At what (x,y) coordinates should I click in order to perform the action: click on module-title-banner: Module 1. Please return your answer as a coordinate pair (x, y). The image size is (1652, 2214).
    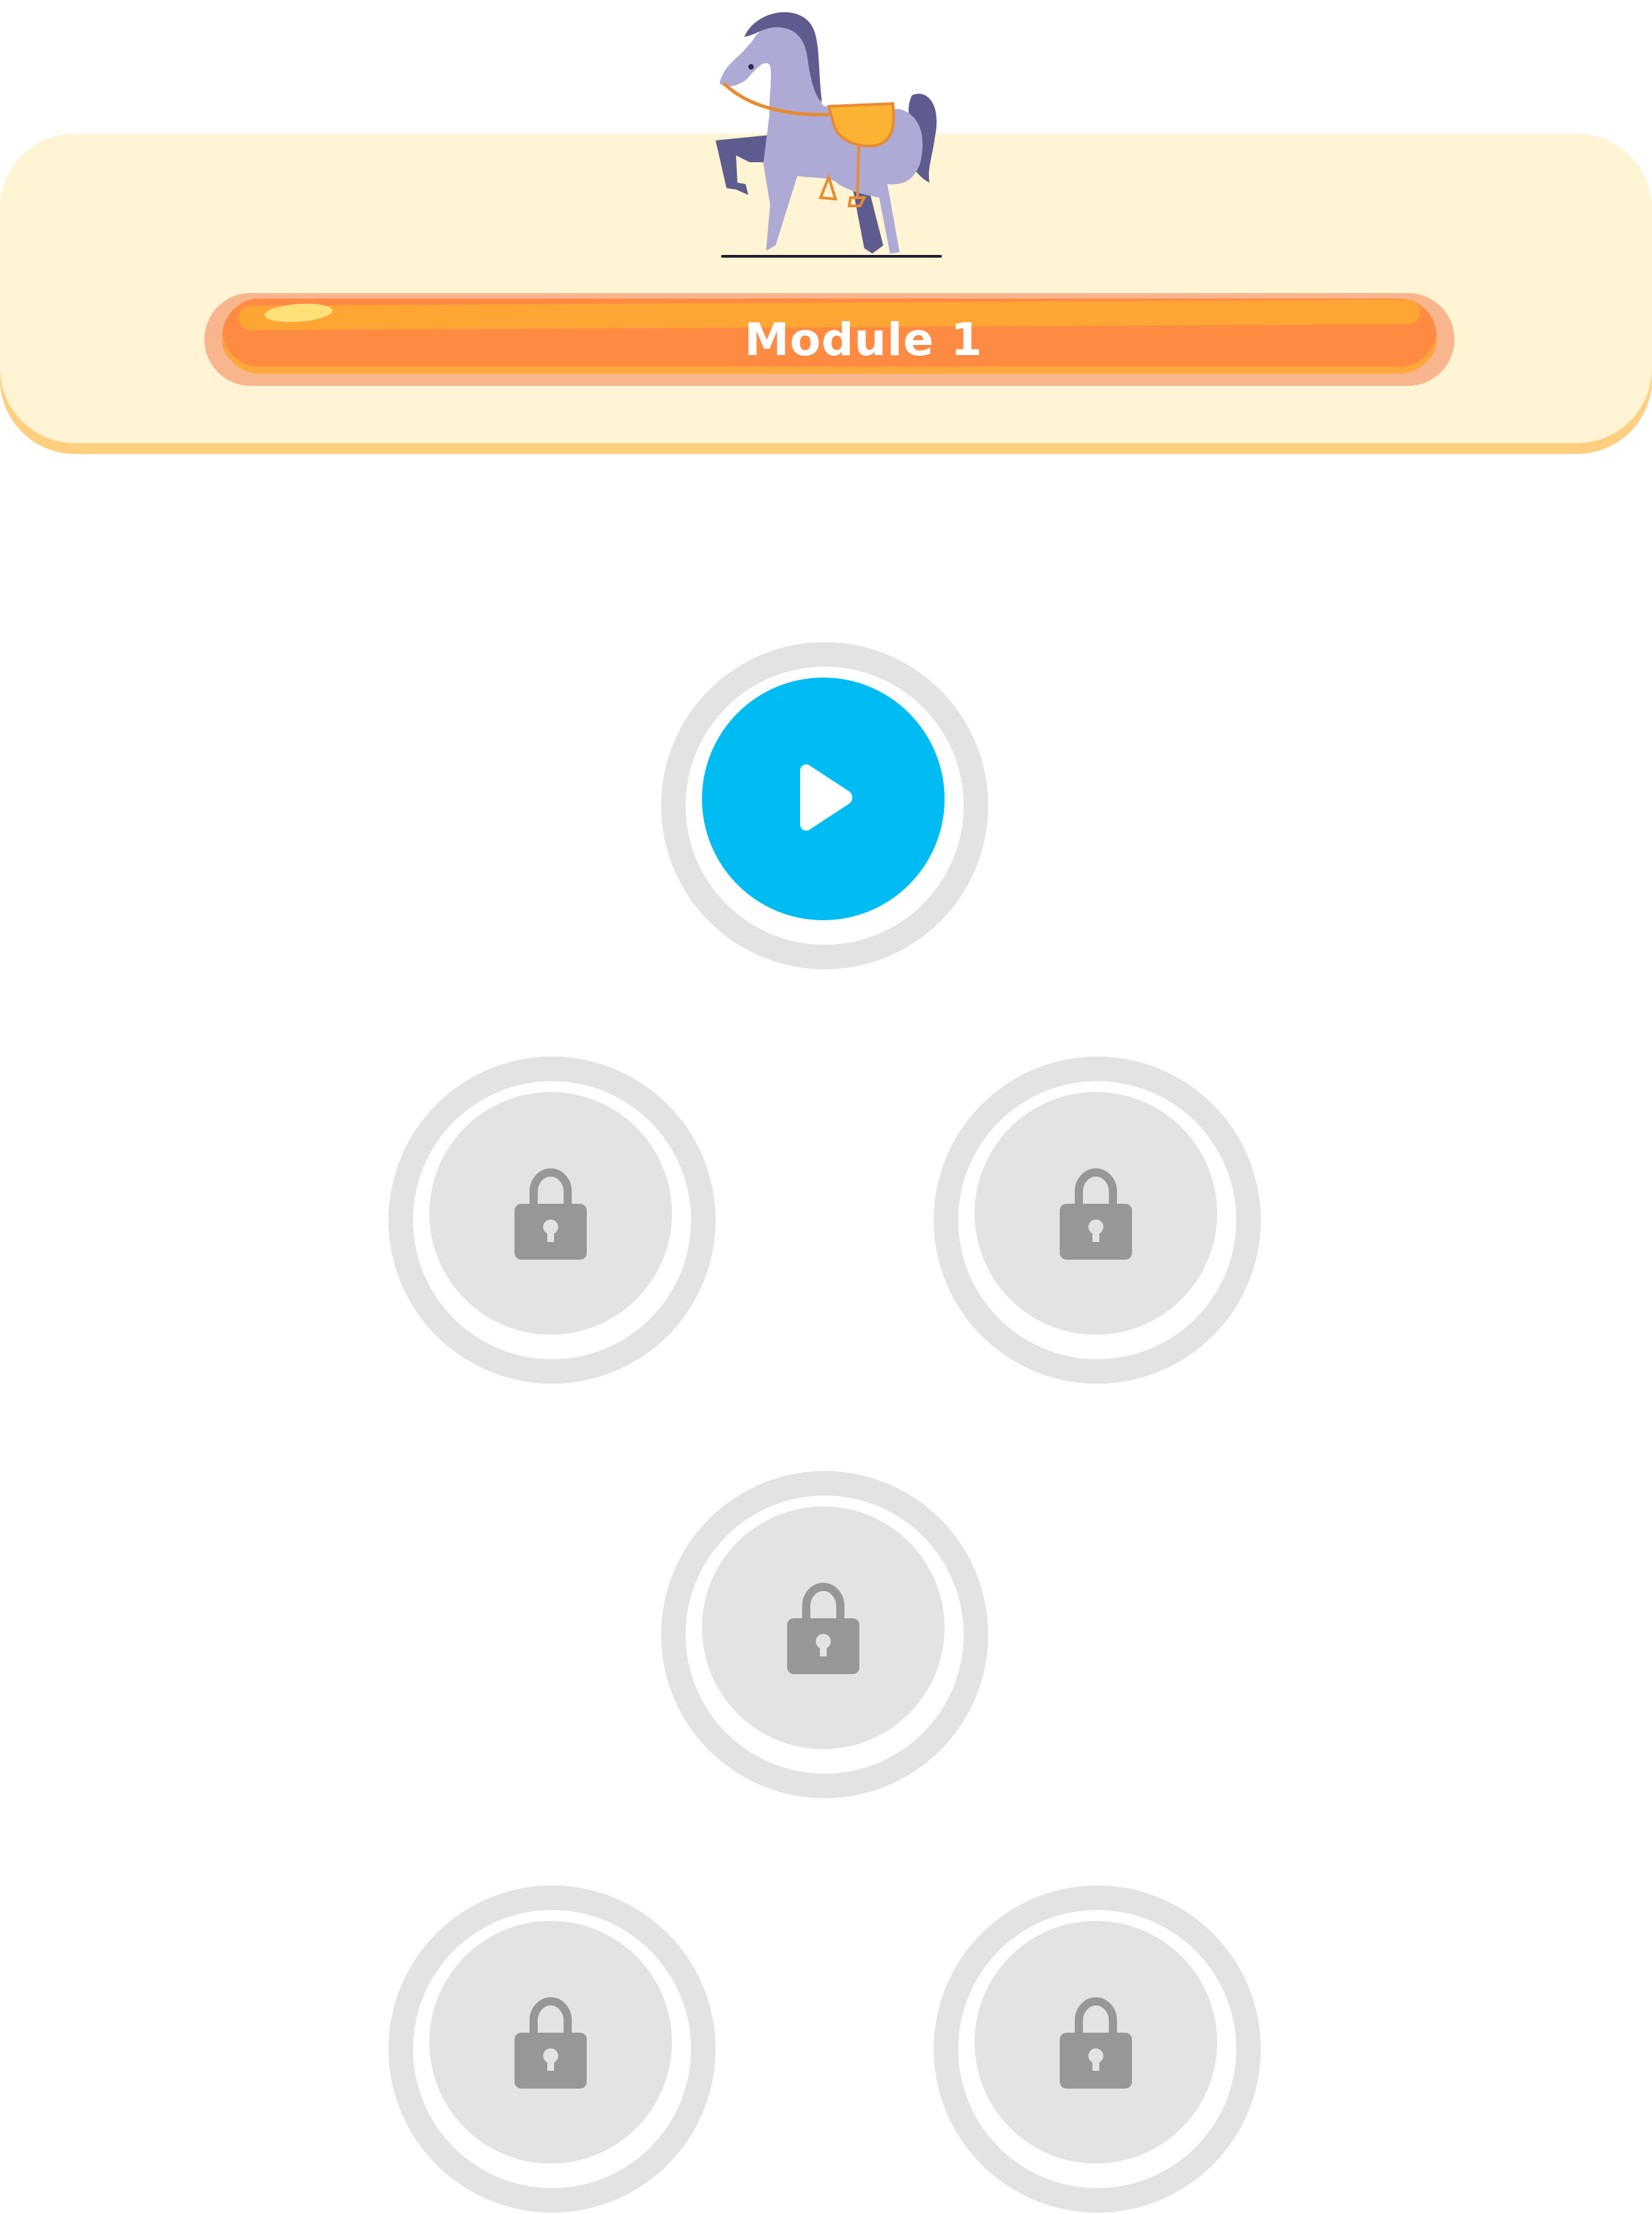
    Looking at the image, I should click on (829, 339).